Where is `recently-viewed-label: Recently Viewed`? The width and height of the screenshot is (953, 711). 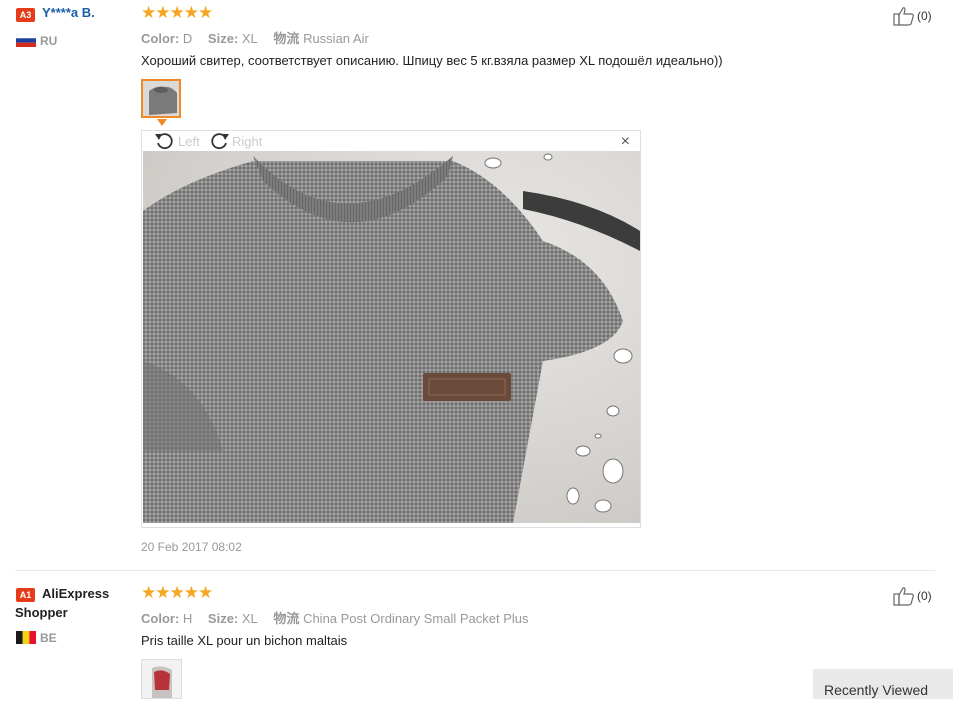 recently-viewed-label: Recently Viewed is located at coordinates (876, 690).